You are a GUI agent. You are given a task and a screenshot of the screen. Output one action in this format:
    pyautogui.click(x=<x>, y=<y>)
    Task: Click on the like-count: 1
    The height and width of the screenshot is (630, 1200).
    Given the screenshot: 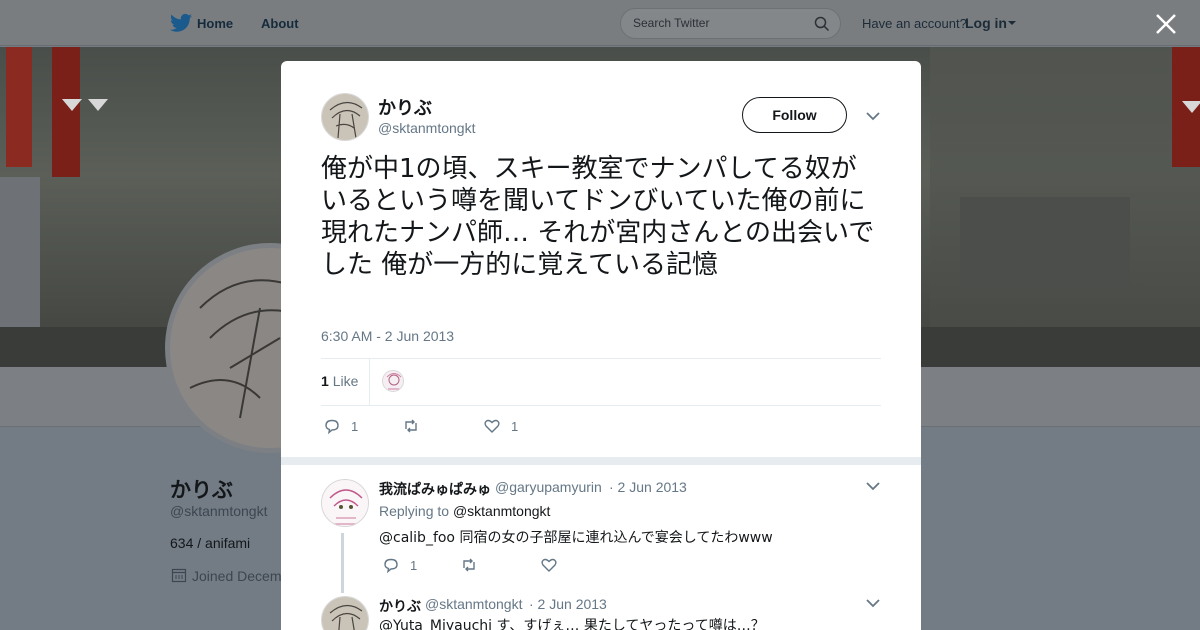 What is the action you would take?
    pyautogui.click(x=515, y=426)
    